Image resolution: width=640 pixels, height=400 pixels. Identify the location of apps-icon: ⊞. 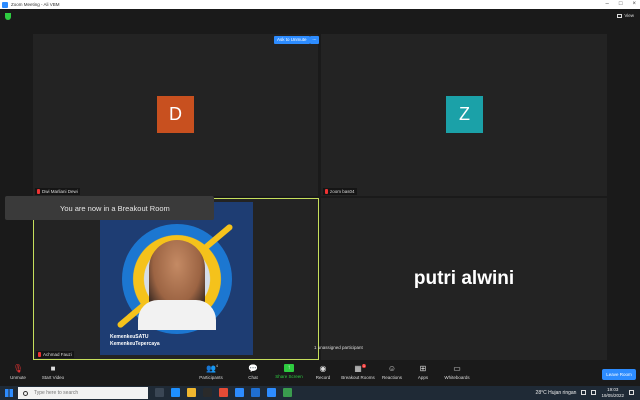
(423, 368).